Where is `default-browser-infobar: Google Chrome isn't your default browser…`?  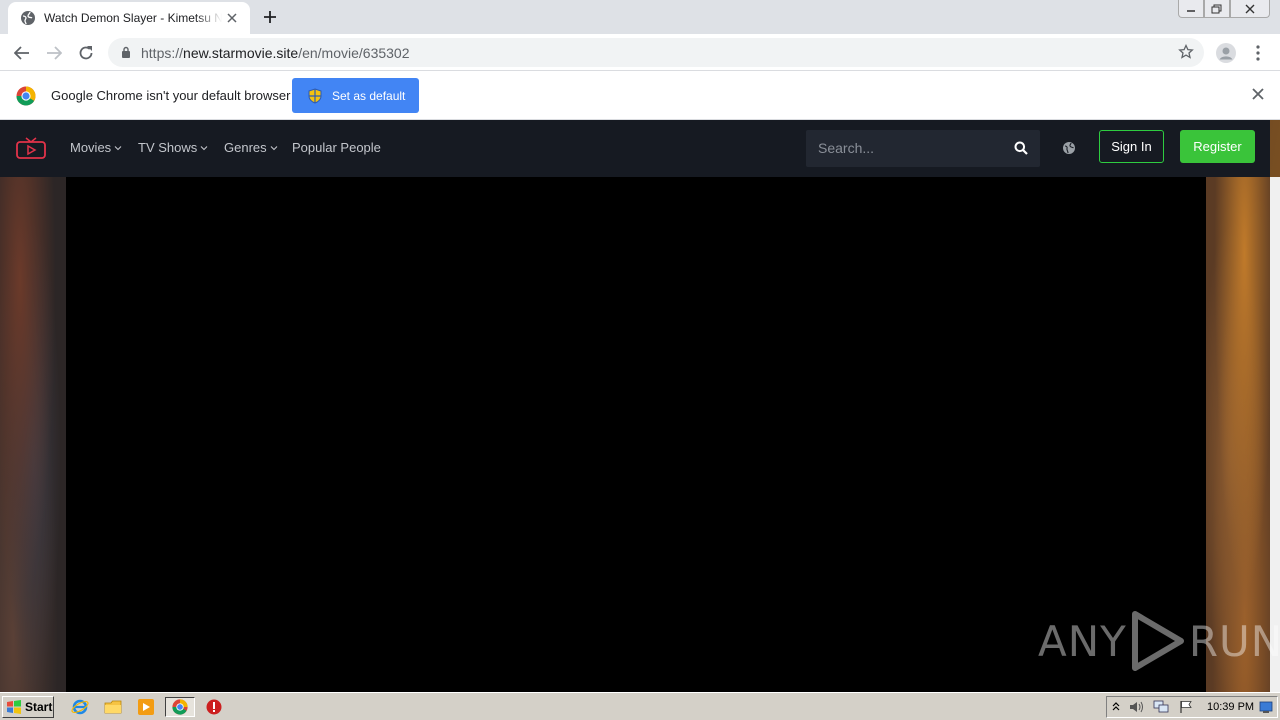
default-browser-infobar: Google Chrome isn't your default browser… is located at coordinates (640, 95).